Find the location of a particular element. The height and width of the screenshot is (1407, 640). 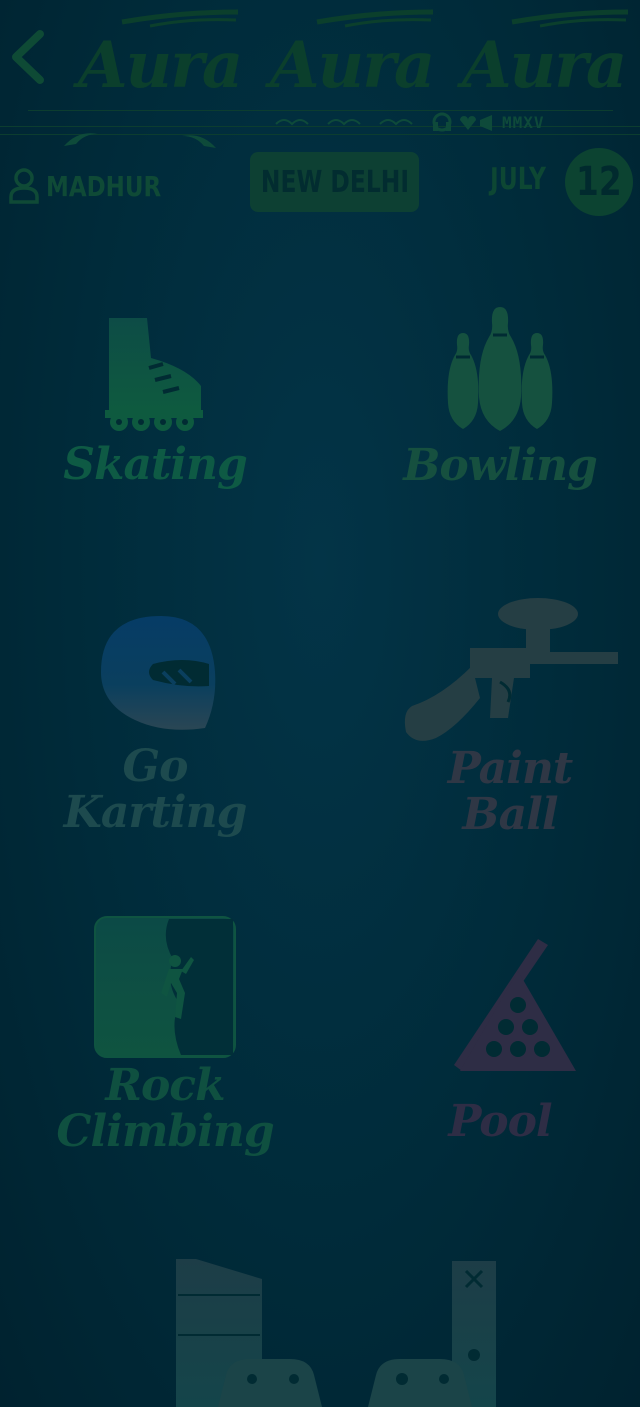

activity-tile-pool: Pool is located at coordinates (500, 1045).